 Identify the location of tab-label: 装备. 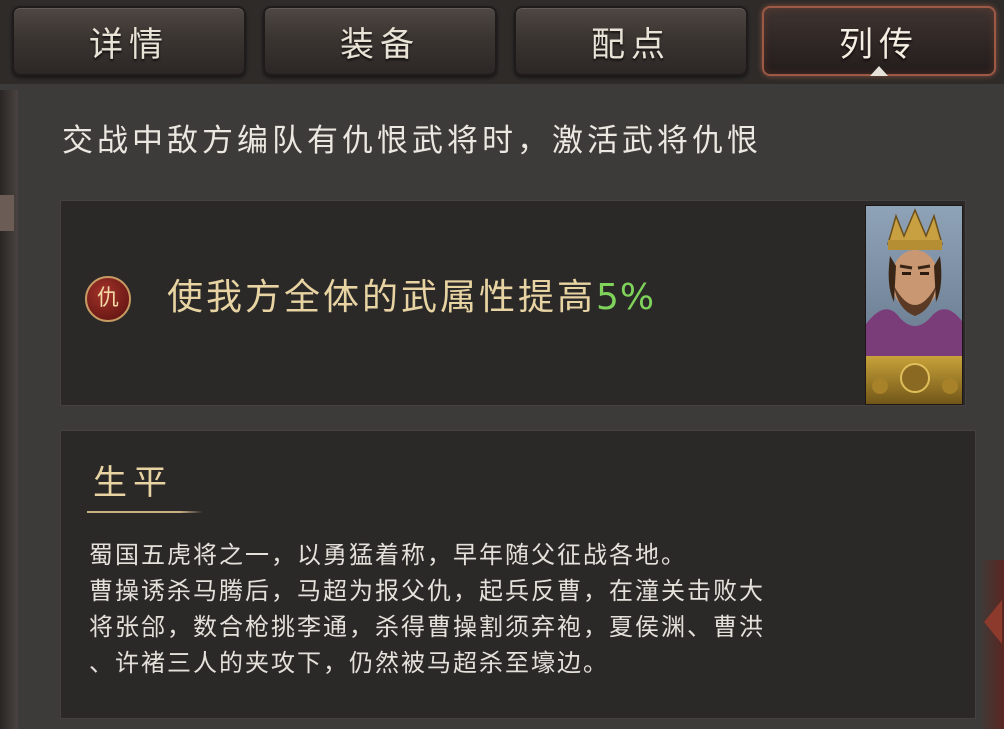
(380, 44).